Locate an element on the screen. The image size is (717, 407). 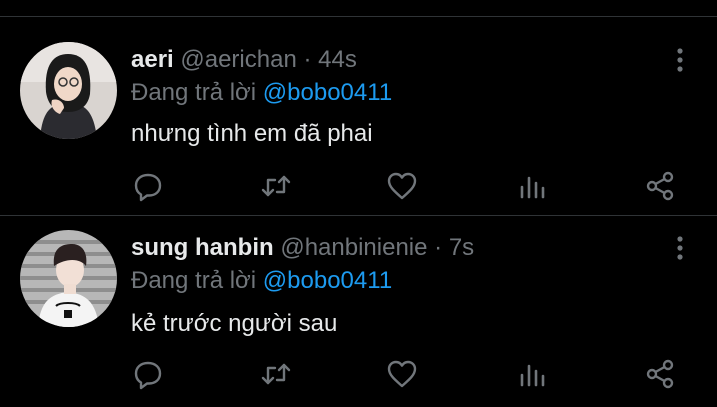
tweet-text: nhưng tình em đã phai is located at coordinates (252, 133).